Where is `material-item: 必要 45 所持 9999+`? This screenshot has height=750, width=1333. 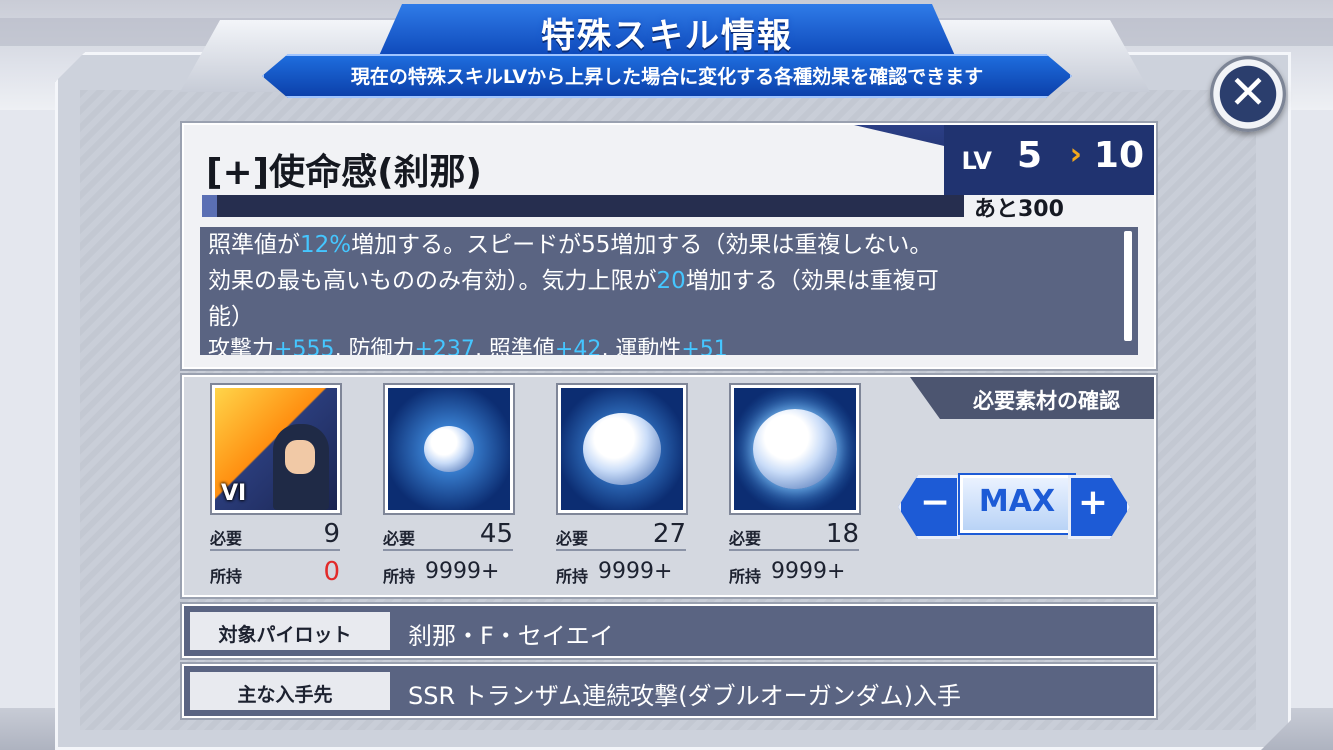 material-item: 必要 45 所持 9999+ is located at coordinates (448, 485).